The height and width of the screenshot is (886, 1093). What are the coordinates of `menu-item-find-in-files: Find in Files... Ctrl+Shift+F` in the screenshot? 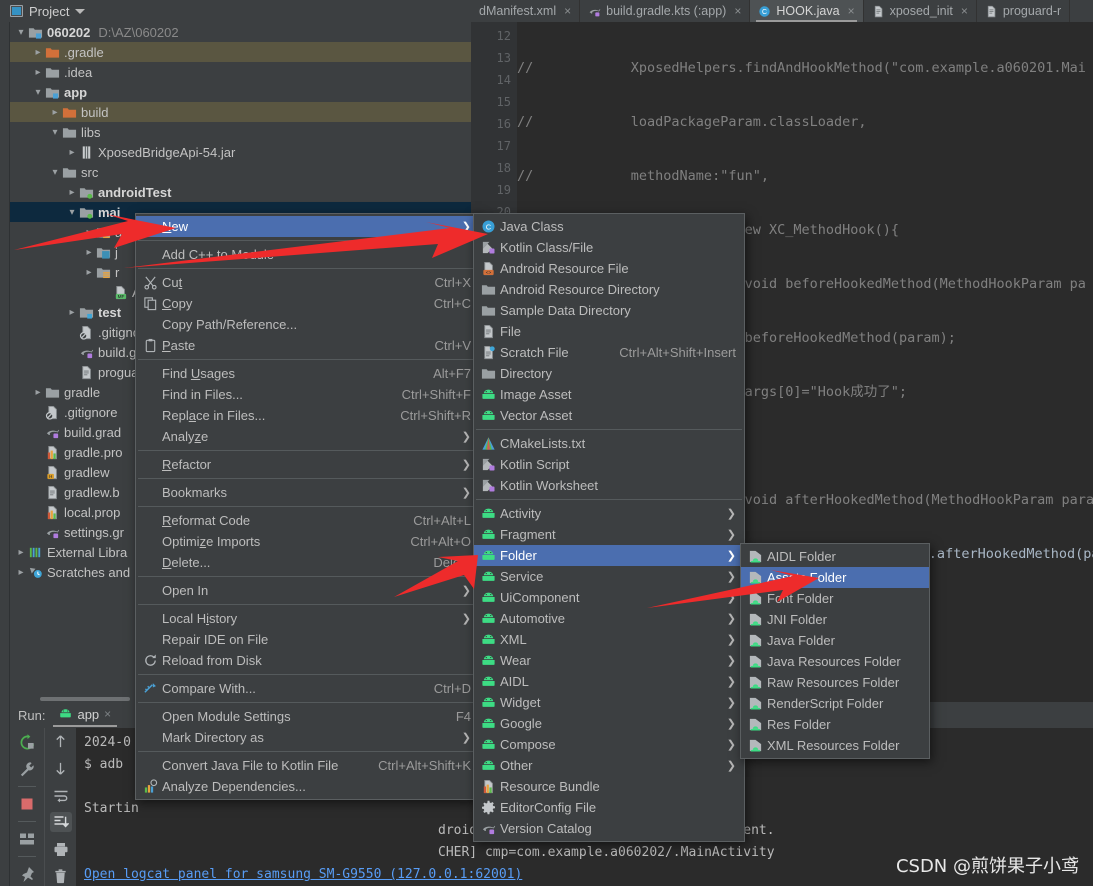 It's located at (307, 394).